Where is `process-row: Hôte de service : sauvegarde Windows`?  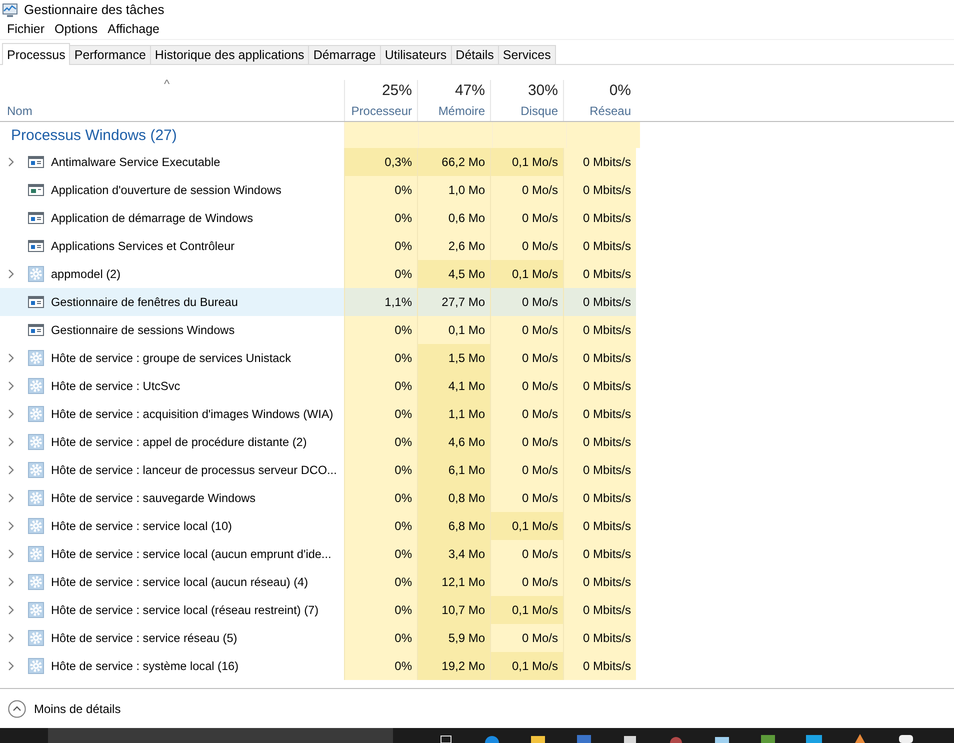
process-row: Hôte de service : sauvegarde Windows is located at coordinates (172, 498).